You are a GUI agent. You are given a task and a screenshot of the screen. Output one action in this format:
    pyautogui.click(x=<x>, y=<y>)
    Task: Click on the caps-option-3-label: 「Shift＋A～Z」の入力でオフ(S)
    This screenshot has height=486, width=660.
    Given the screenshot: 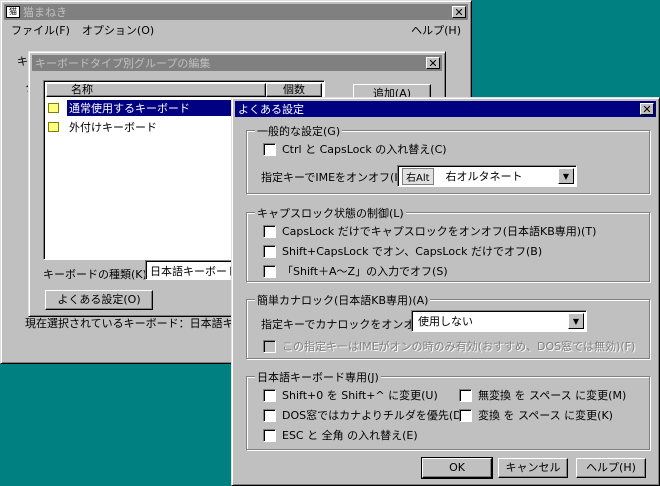 What is the action you would take?
    pyautogui.click(x=365, y=271)
    